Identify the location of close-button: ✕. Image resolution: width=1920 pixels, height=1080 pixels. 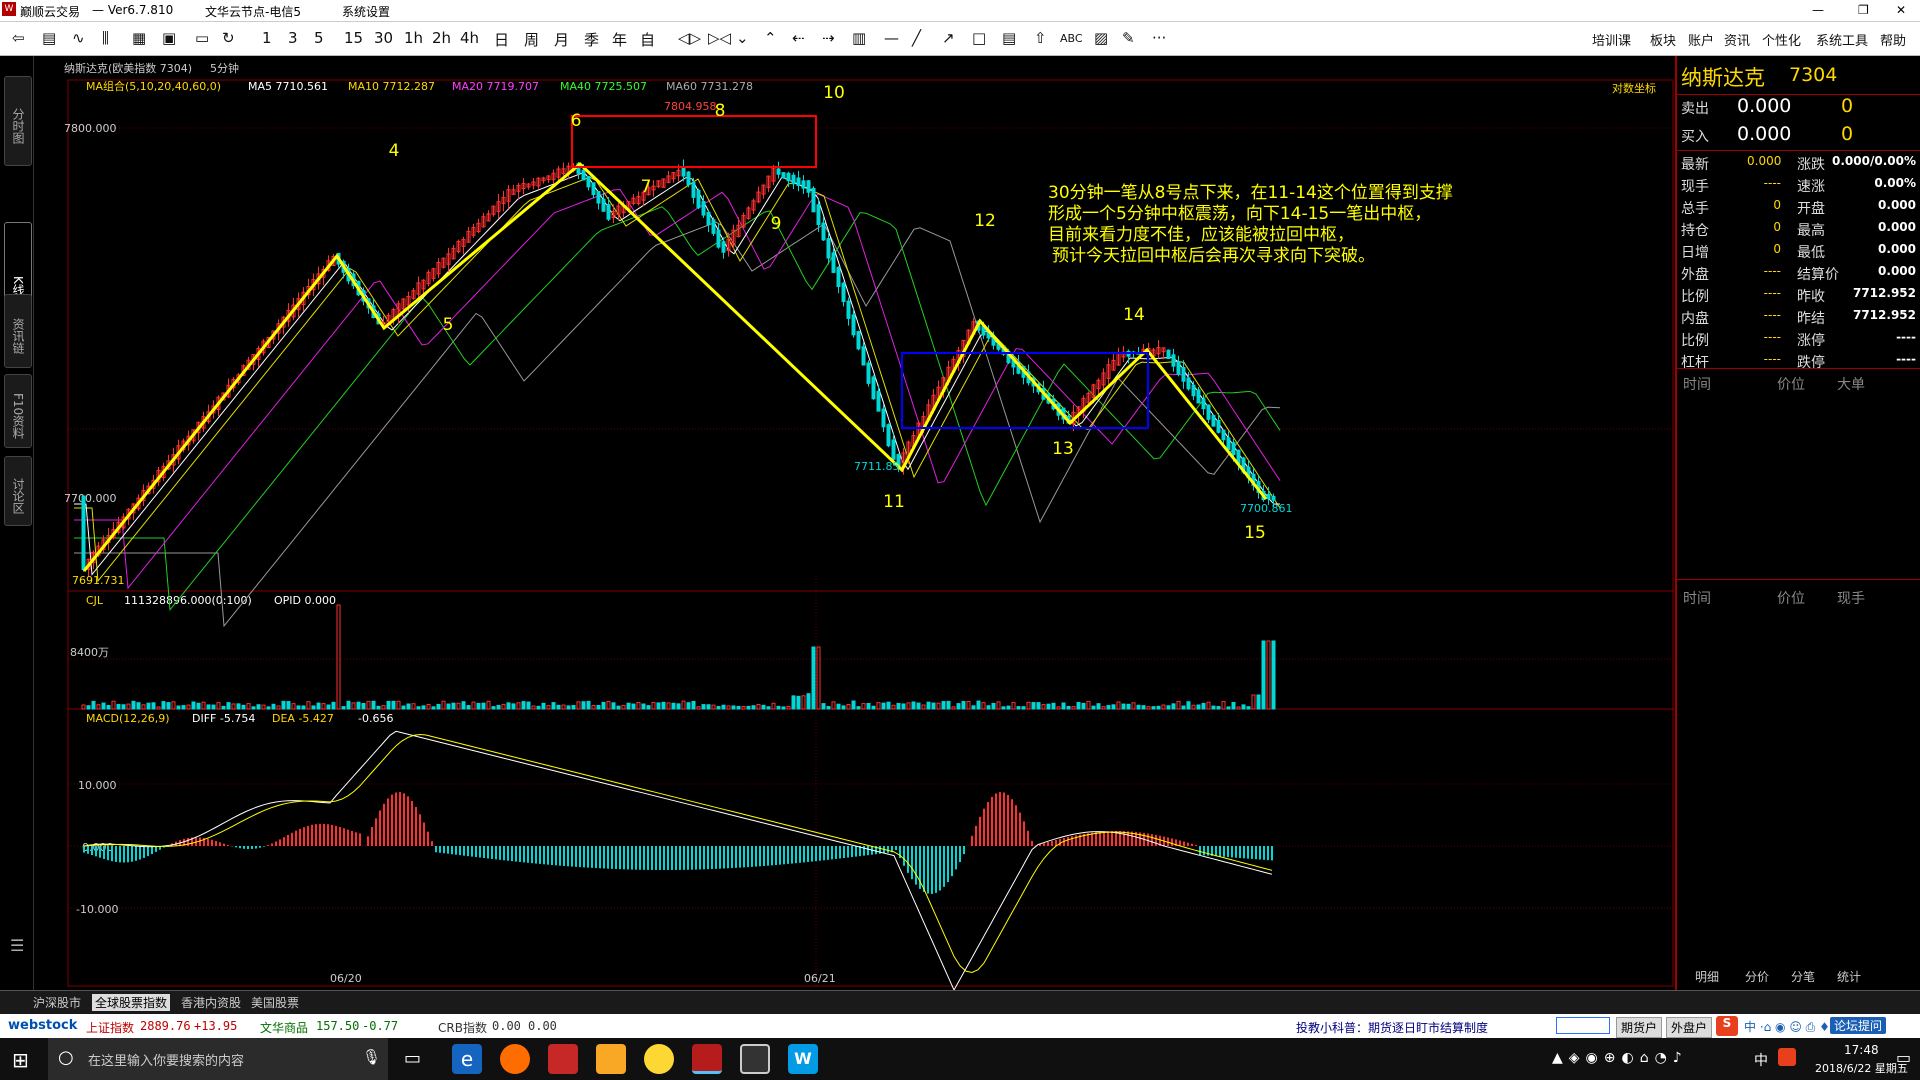
(1901, 10).